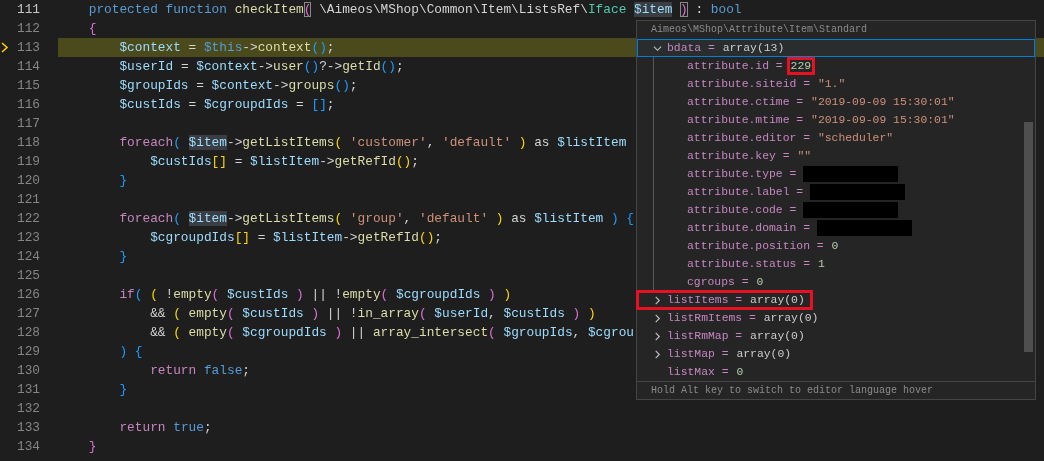 This screenshot has width=1044, height=461. I want to click on line-number: 128, so click(27, 333).